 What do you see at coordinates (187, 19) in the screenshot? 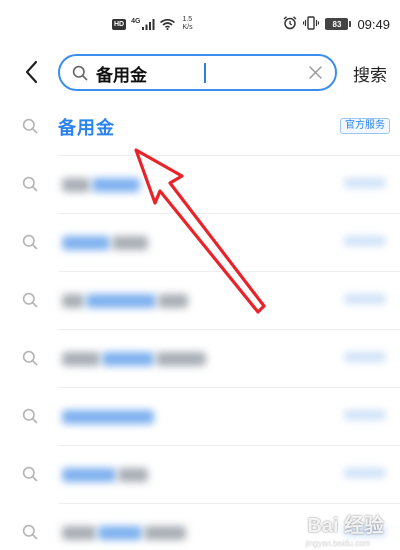
I see `network-speed-value: 1.5` at bounding box center [187, 19].